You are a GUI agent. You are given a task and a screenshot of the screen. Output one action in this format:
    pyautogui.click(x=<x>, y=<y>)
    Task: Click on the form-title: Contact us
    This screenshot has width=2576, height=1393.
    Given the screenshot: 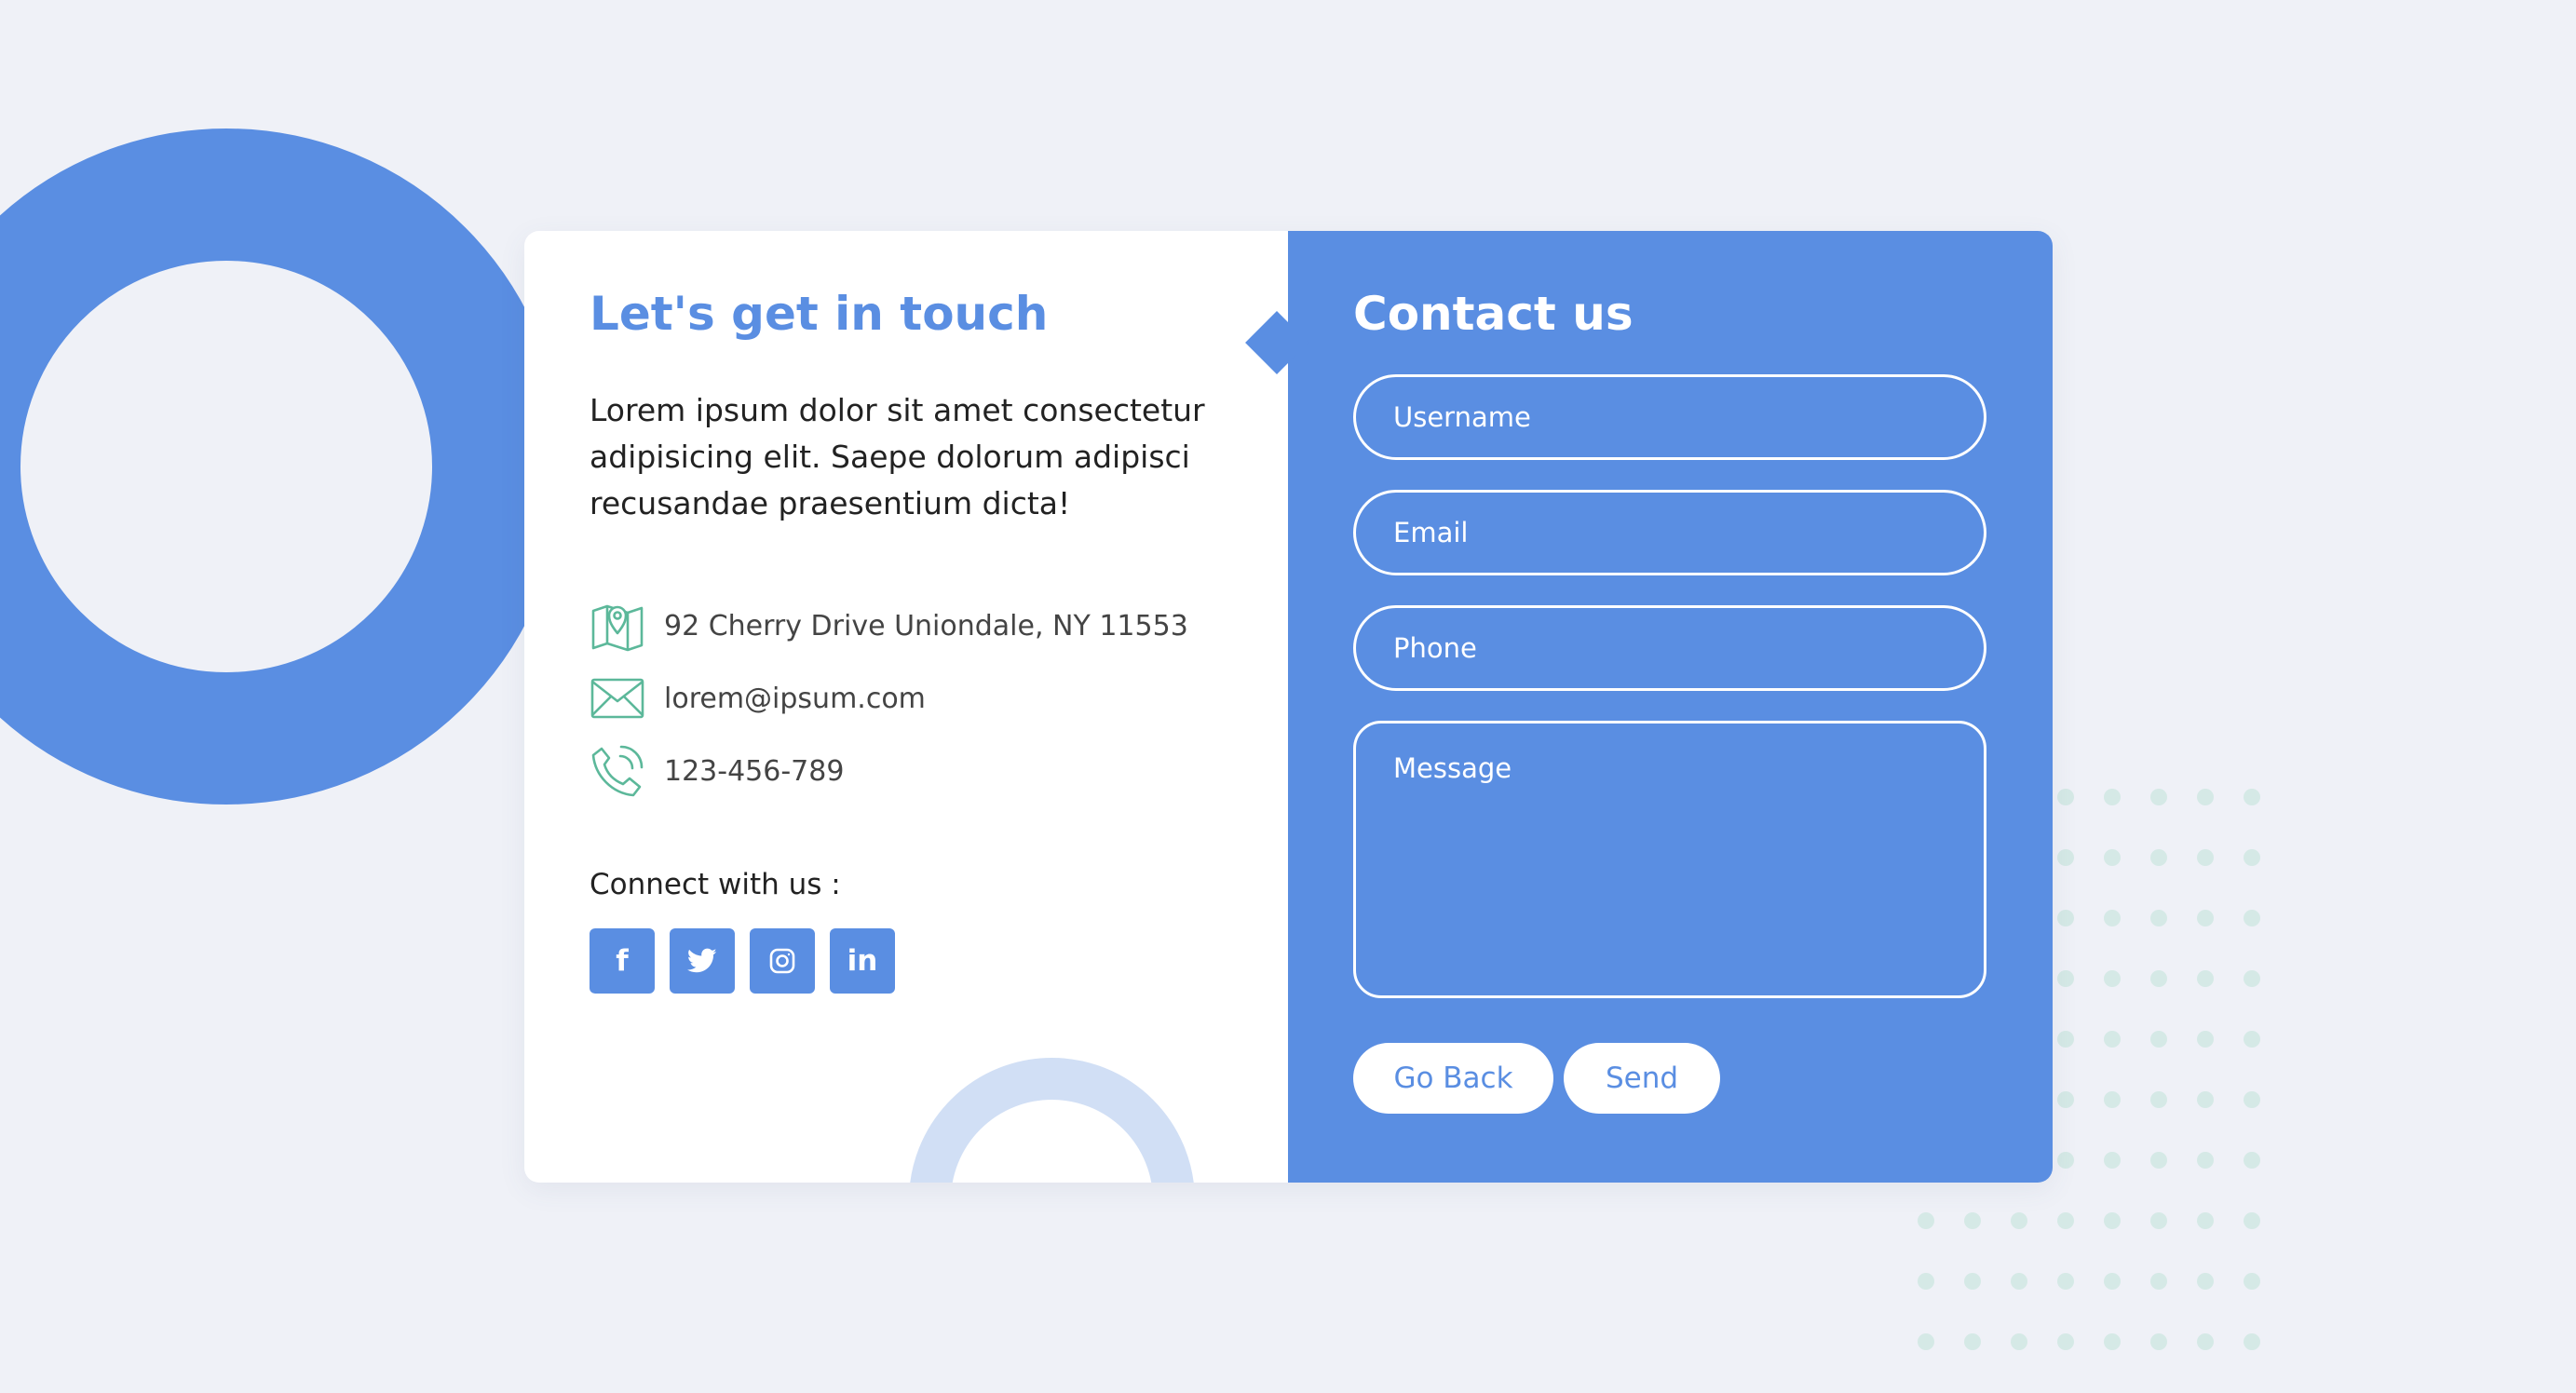 What is the action you would take?
    pyautogui.click(x=1493, y=314)
    